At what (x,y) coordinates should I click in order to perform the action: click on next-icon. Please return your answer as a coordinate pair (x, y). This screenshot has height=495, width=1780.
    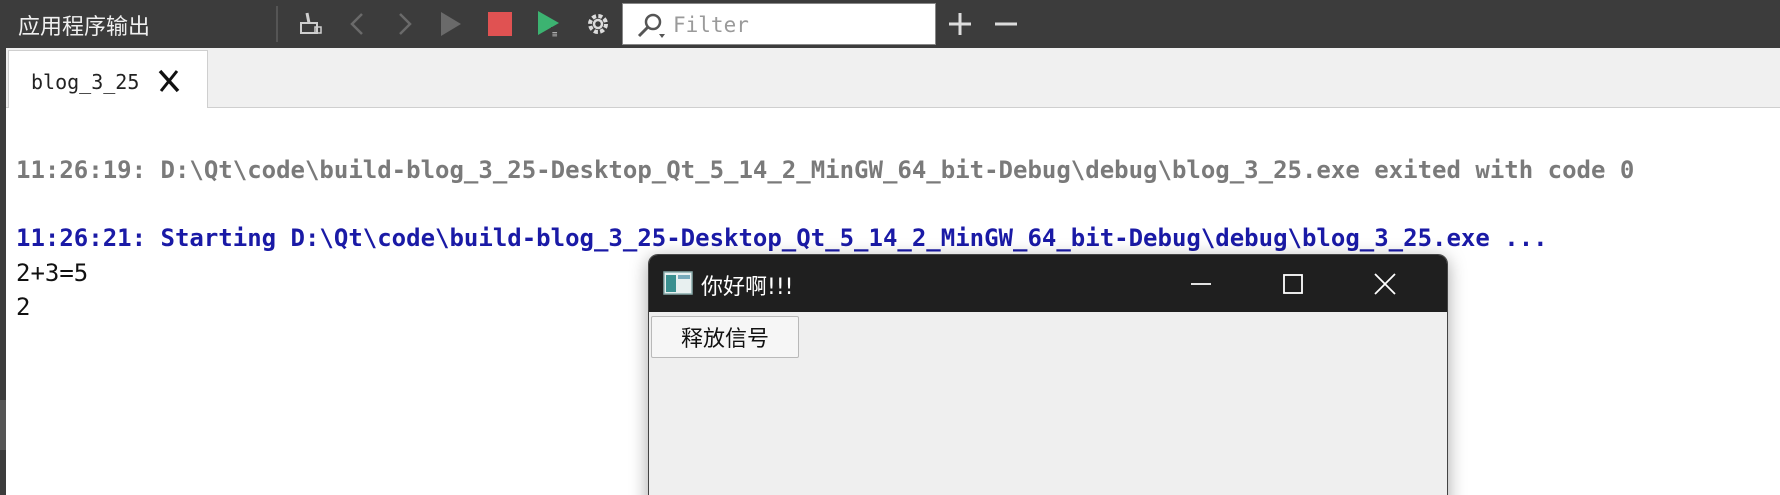
    Looking at the image, I should click on (405, 24).